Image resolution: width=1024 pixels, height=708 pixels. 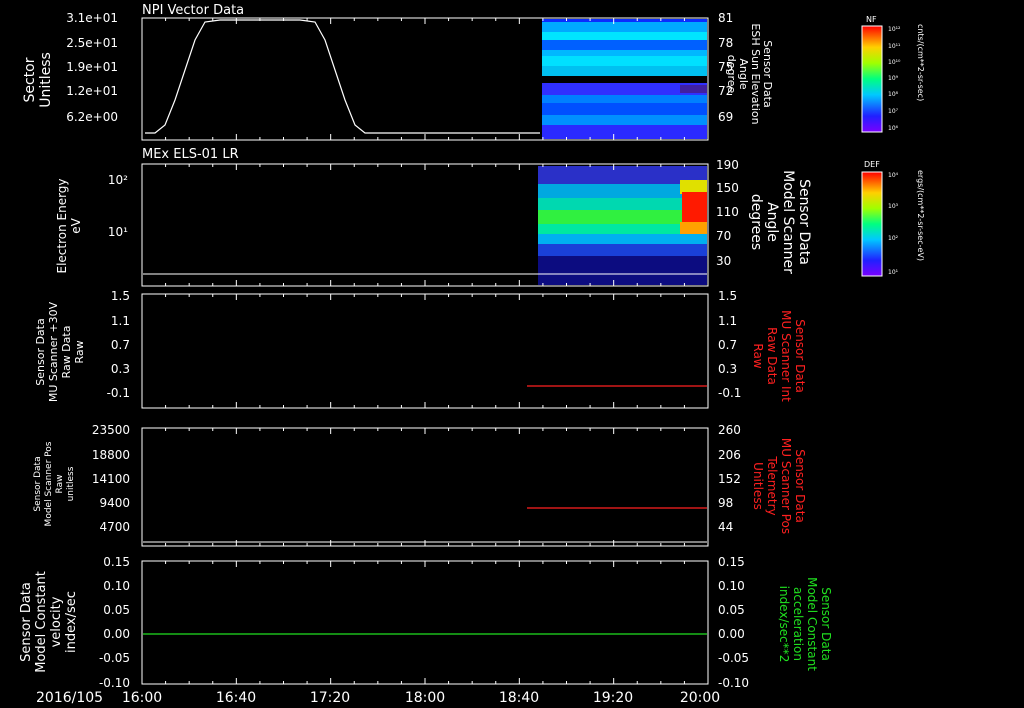 What do you see at coordinates (120, 321) in the screenshot?
I see `p3-lt-1: 1.1` at bounding box center [120, 321].